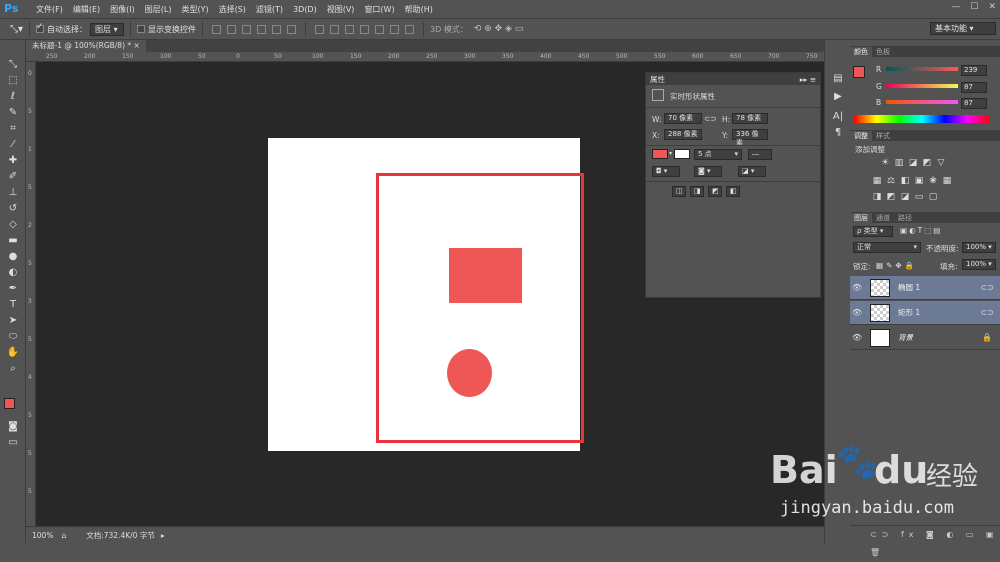 The height and width of the screenshot is (562, 1000). I want to click on path-op-intersect-icon: ◩, so click(715, 191).